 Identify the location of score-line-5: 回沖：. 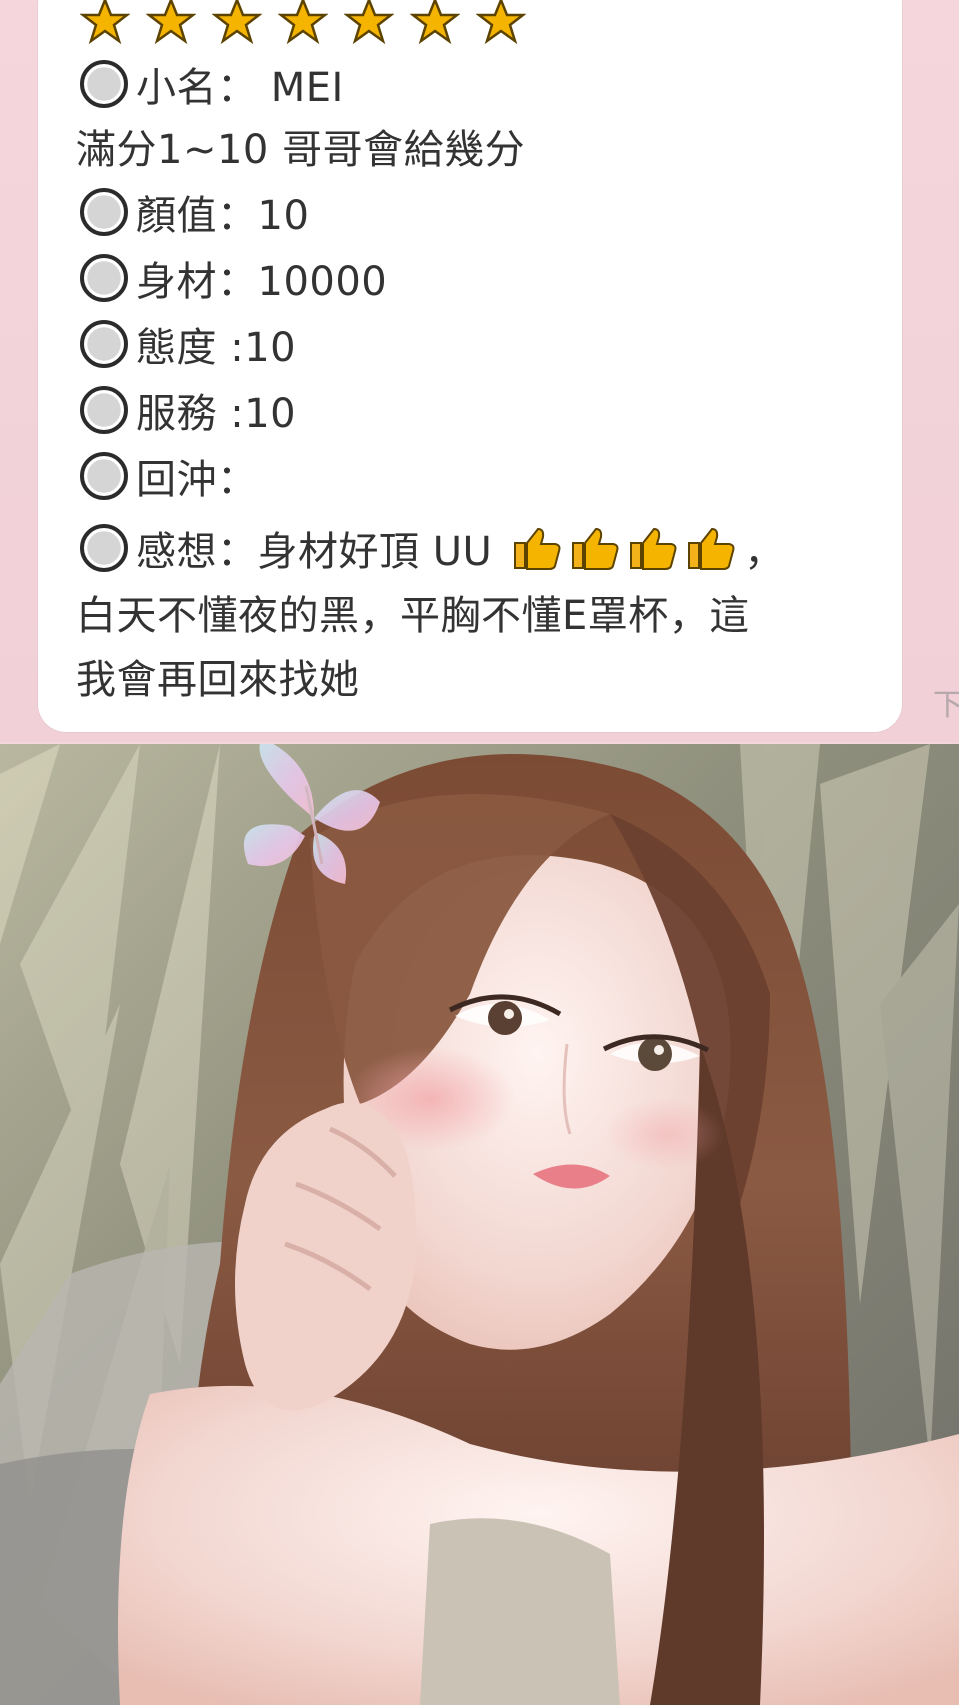
(169, 476).